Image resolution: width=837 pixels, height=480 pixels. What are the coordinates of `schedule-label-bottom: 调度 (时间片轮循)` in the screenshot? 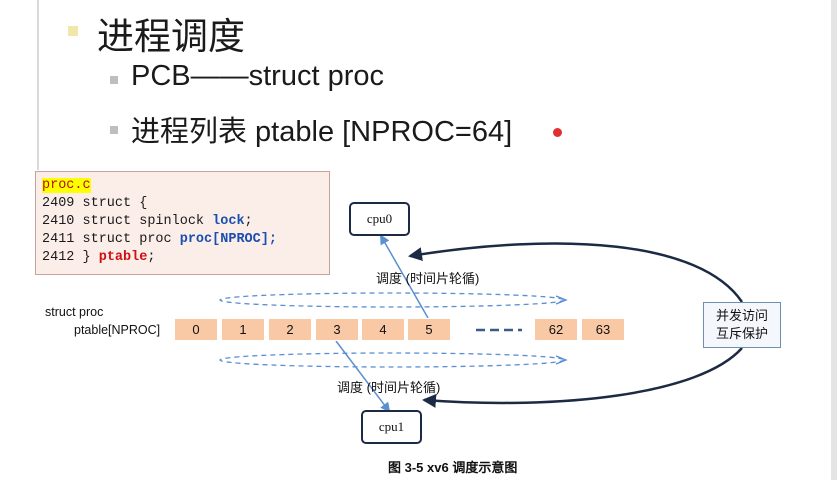 It's located at (389, 387).